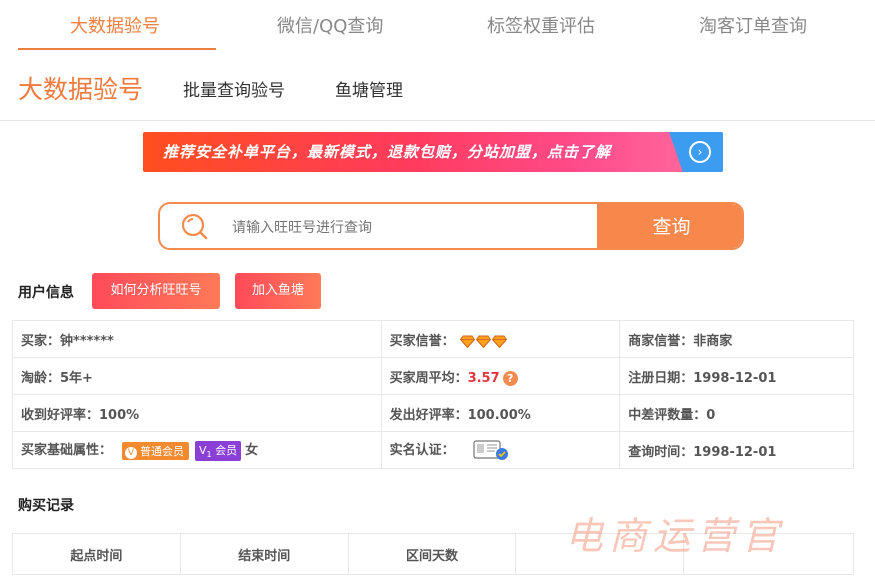 The height and width of the screenshot is (578, 875). Describe the element at coordinates (437, 120) in the screenshot. I see `divider` at that location.